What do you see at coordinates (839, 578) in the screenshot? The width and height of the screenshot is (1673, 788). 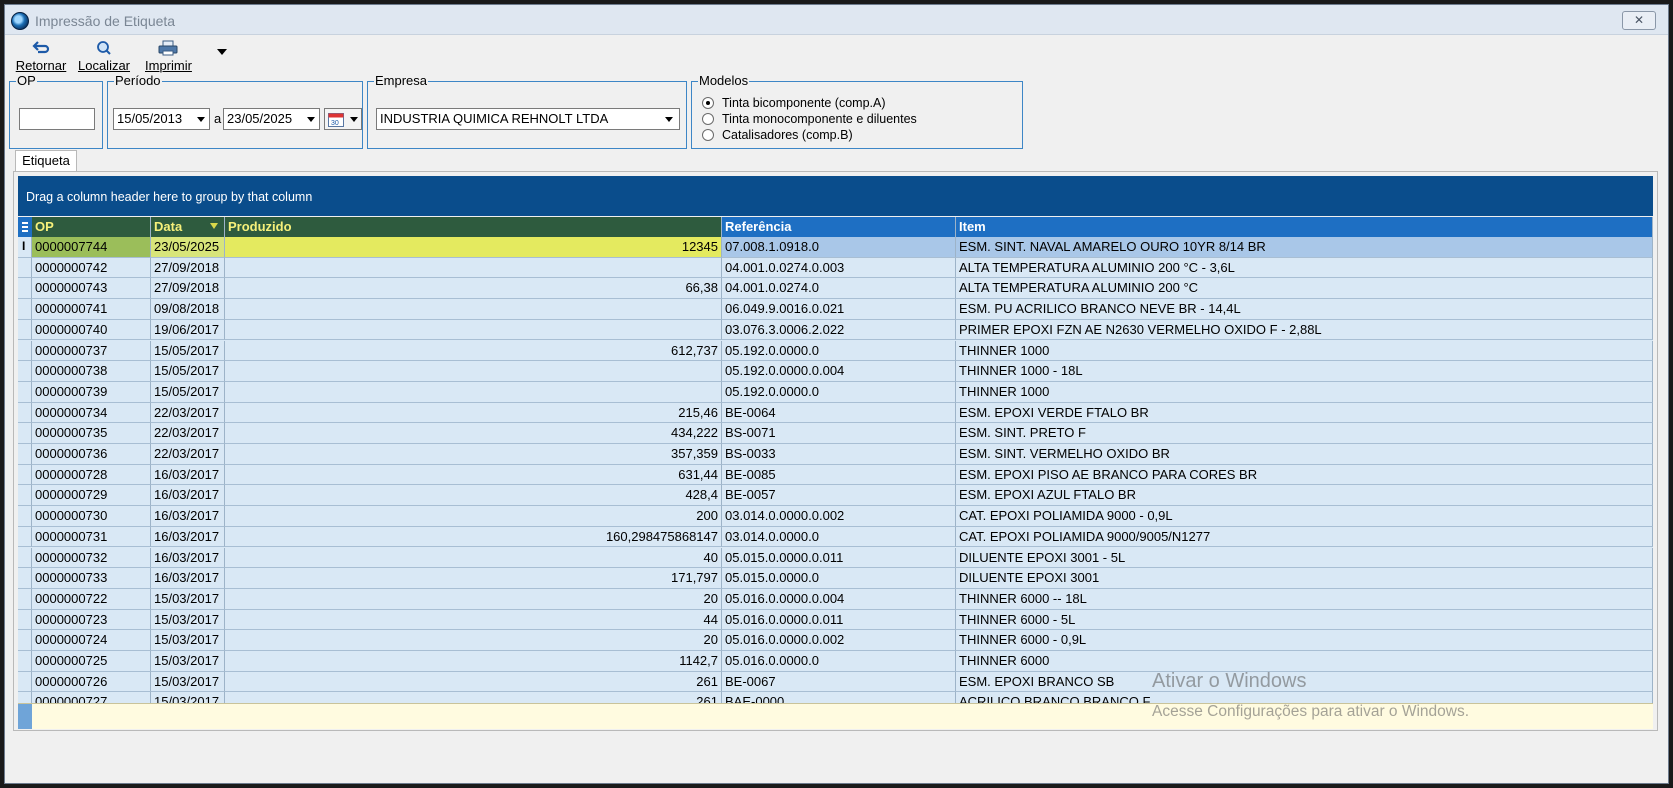 I see `cell-referencia: 05.015.0.0000.0` at bounding box center [839, 578].